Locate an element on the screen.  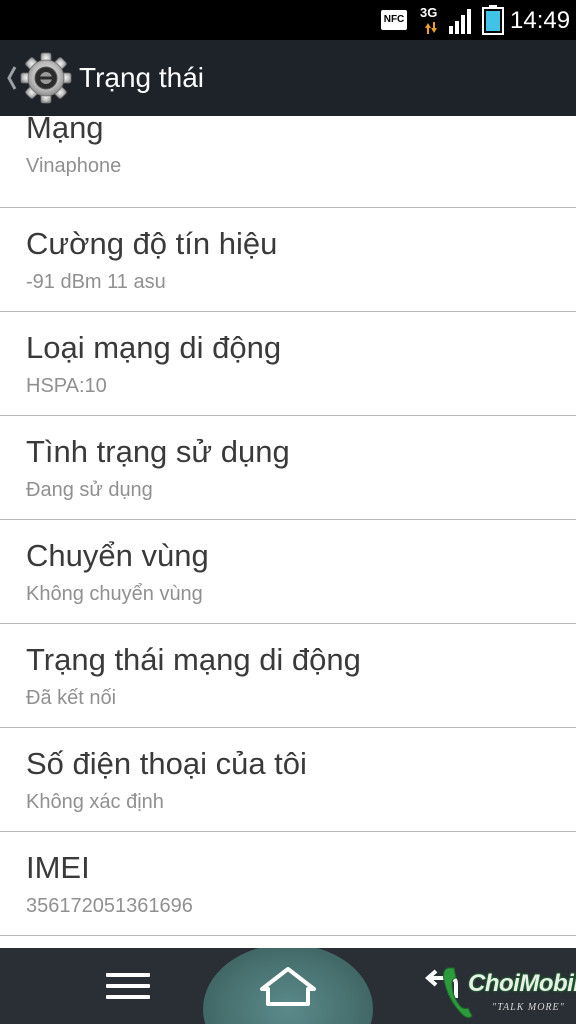
list-item-roaming: Chuyển vùng Không chuyển vùng is located at coordinates (288, 572).